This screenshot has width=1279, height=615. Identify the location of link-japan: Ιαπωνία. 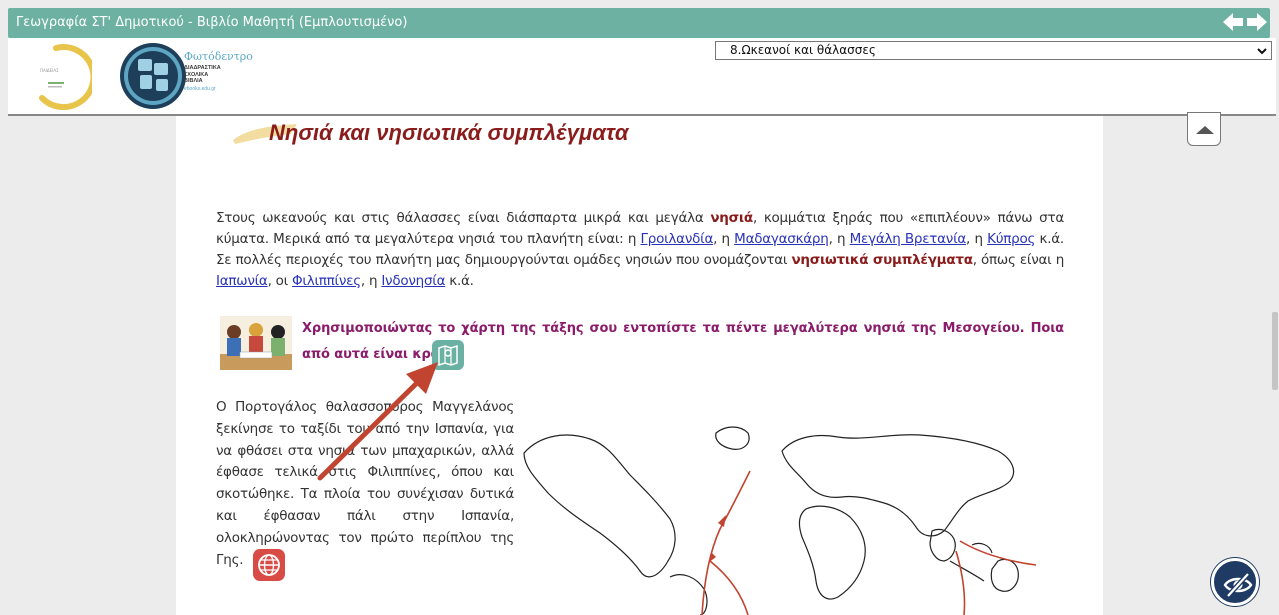
(242, 281).